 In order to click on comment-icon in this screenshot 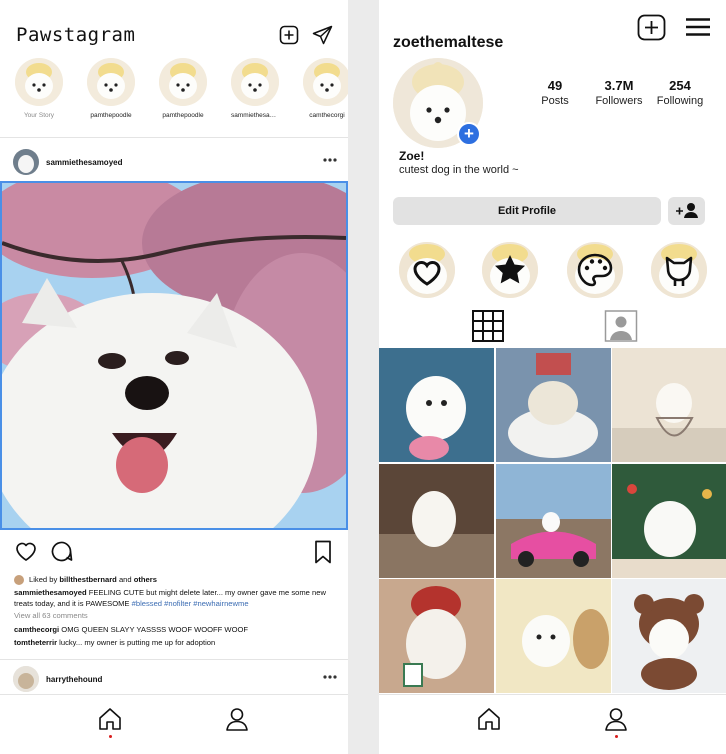, I will do `click(62, 551)`.